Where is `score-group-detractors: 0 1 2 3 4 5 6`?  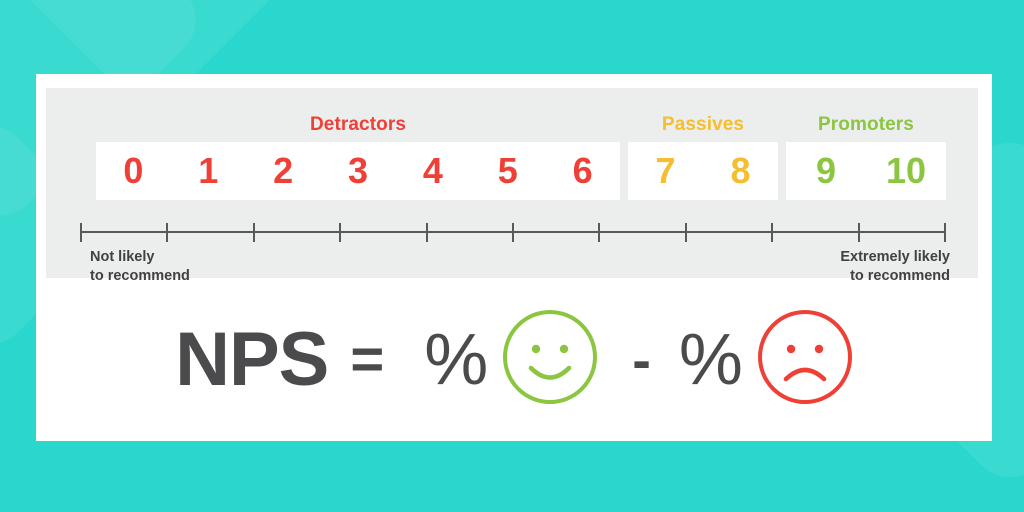
score-group-detractors: 0 1 2 3 4 5 6 is located at coordinates (358, 171).